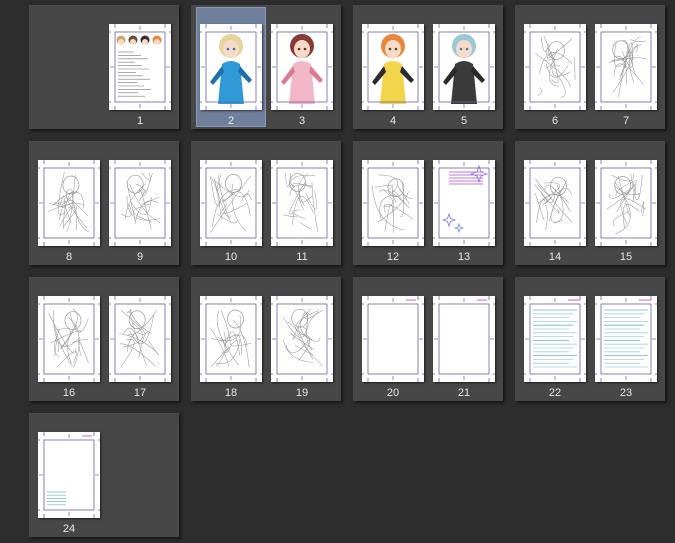  Describe the element at coordinates (266, 67) in the screenshot. I see `page-spread: 23` at that location.